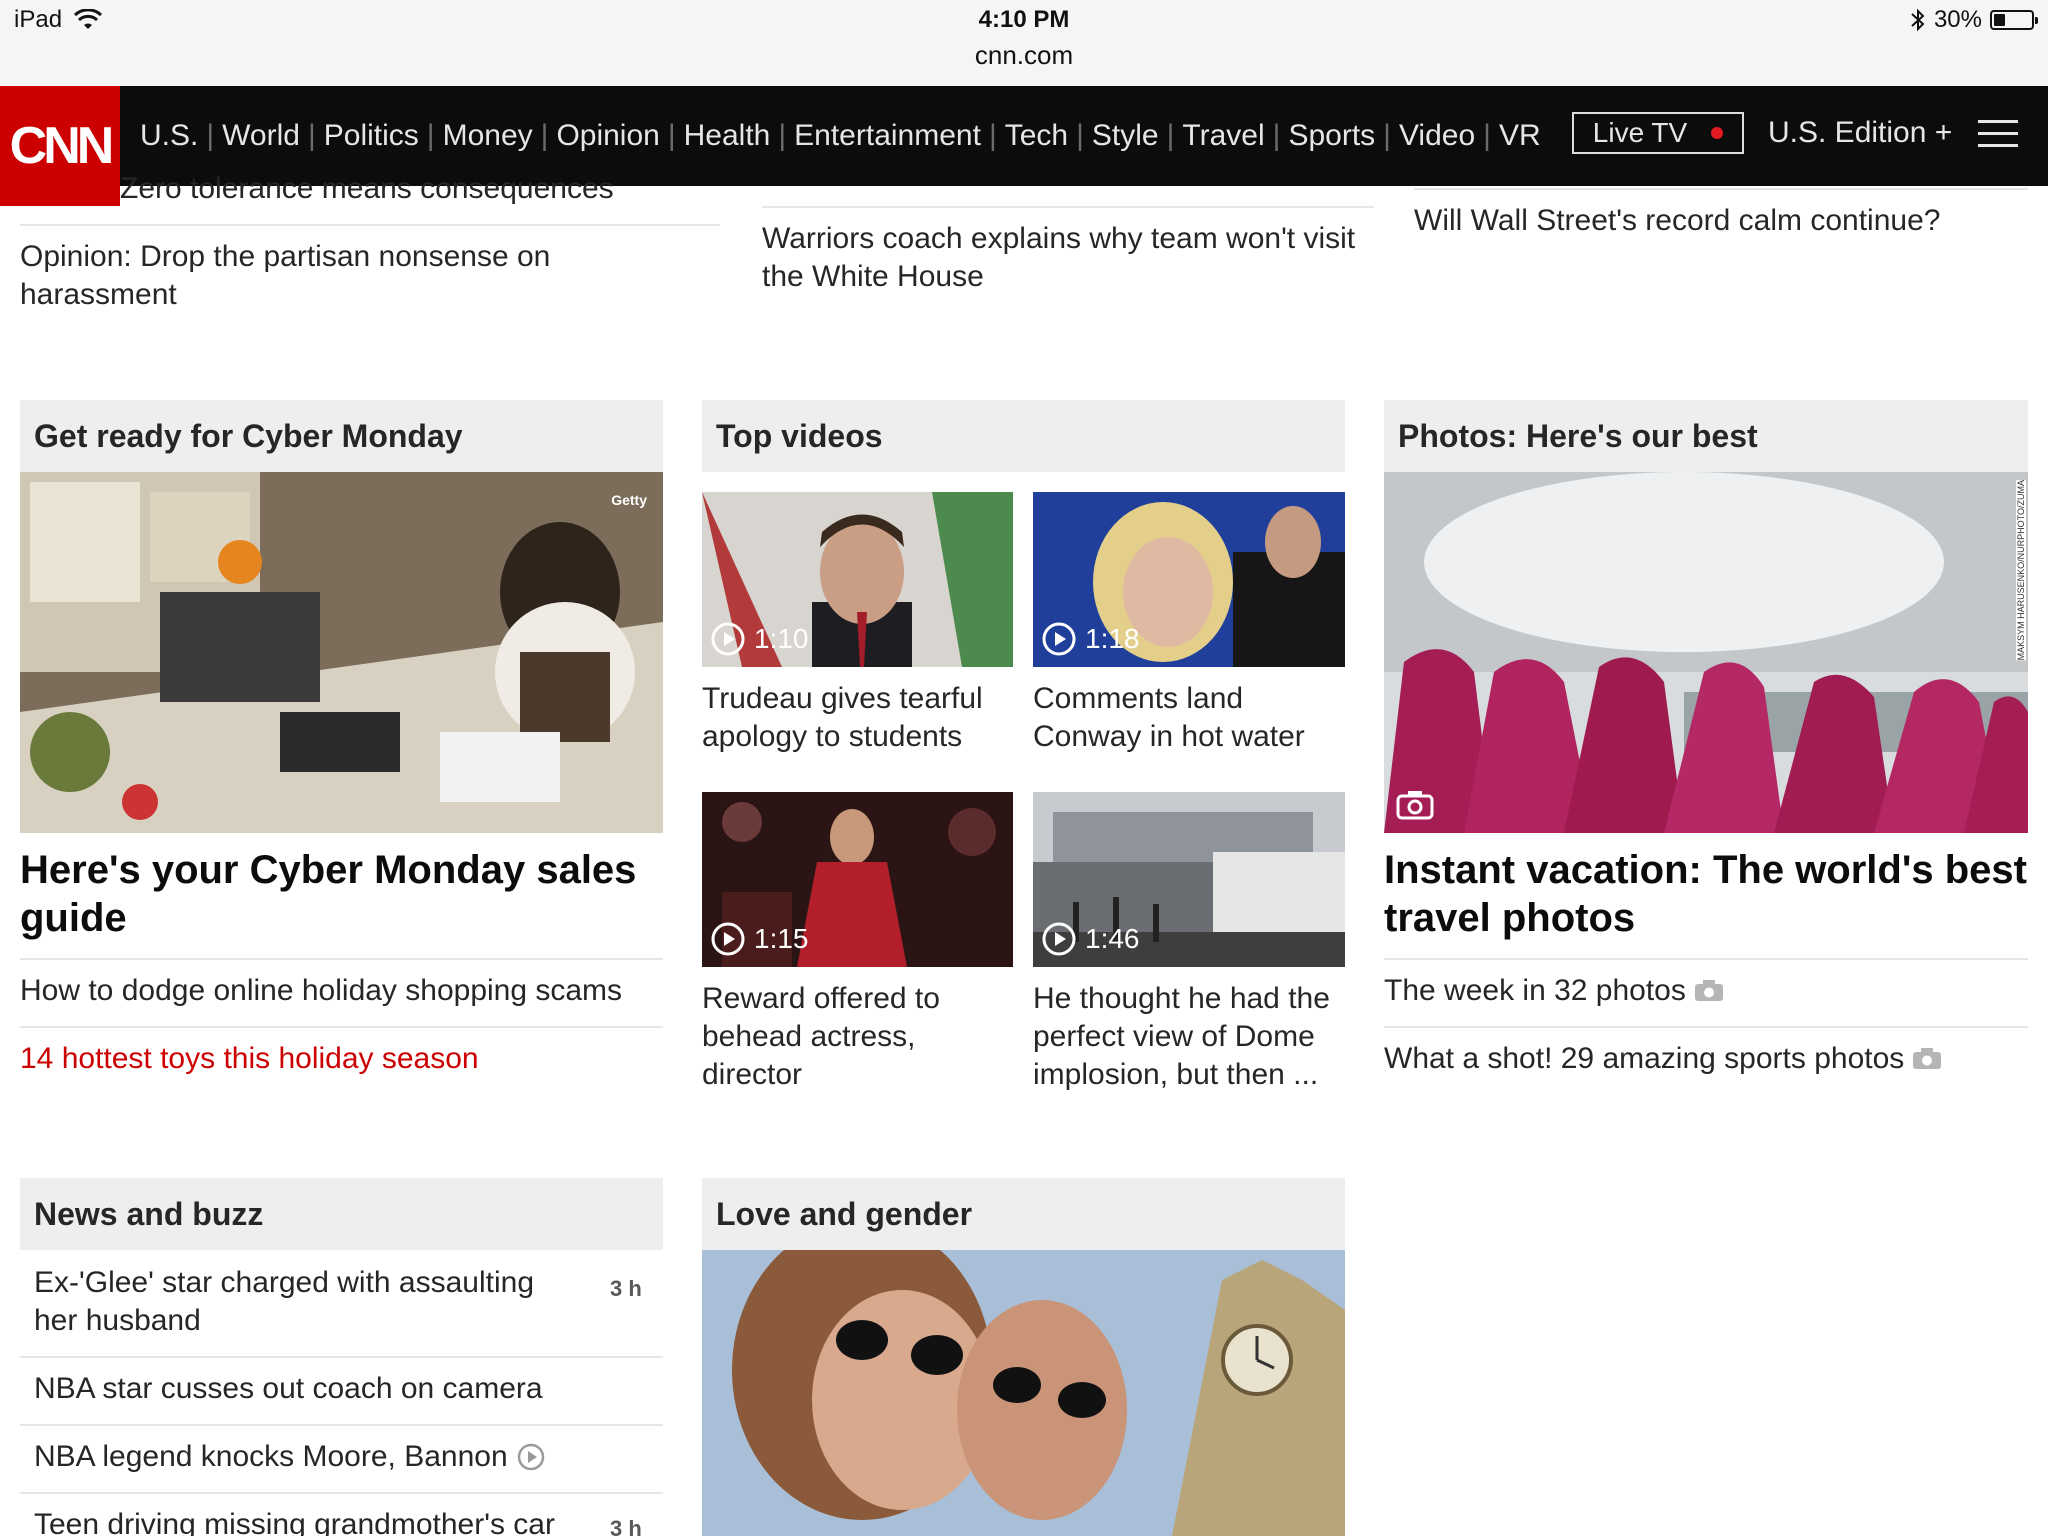  I want to click on battery-icon, so click(2014, 20).